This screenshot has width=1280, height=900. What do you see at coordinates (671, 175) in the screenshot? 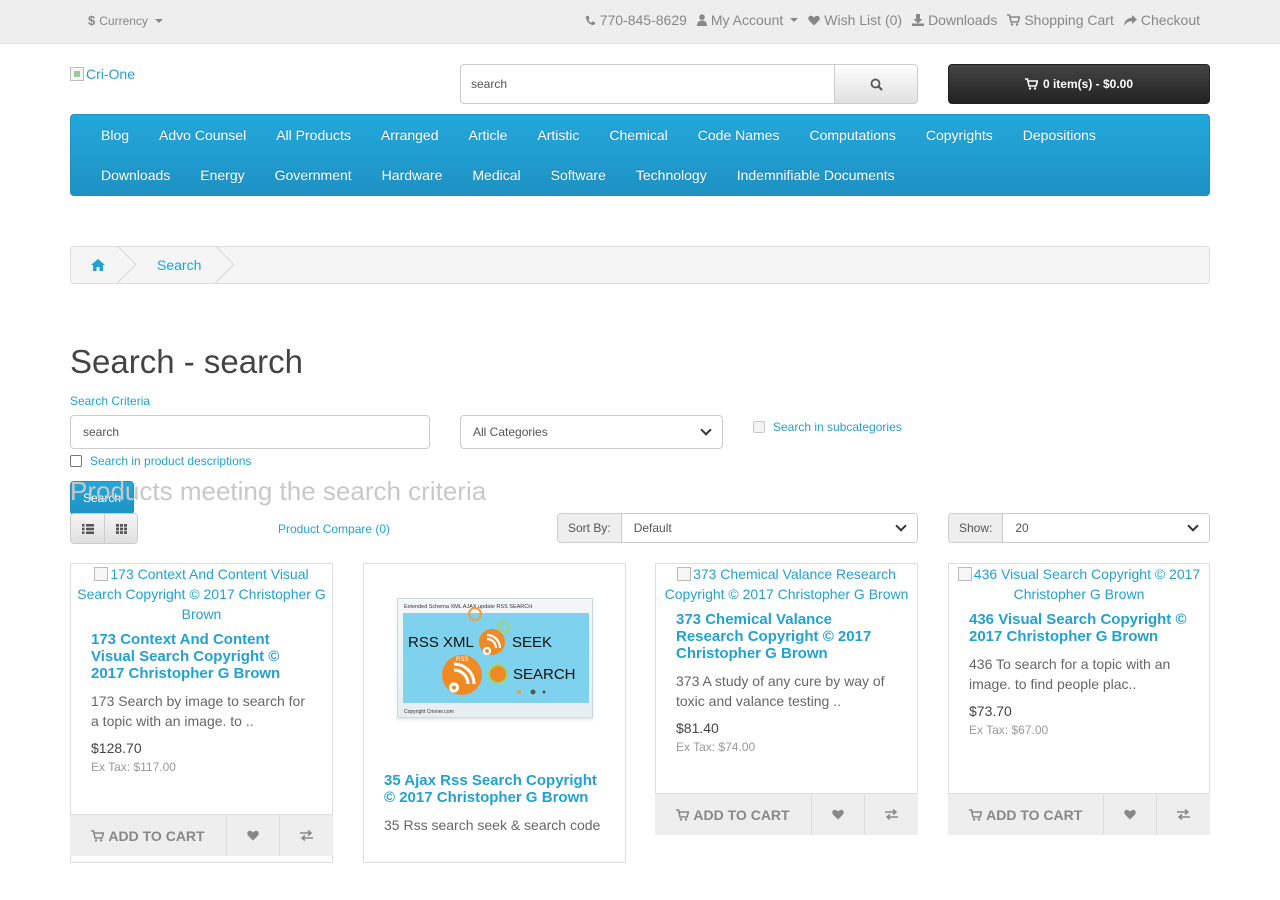
I see `menu-item-technology: Technology` at bounding box center [671, 175].